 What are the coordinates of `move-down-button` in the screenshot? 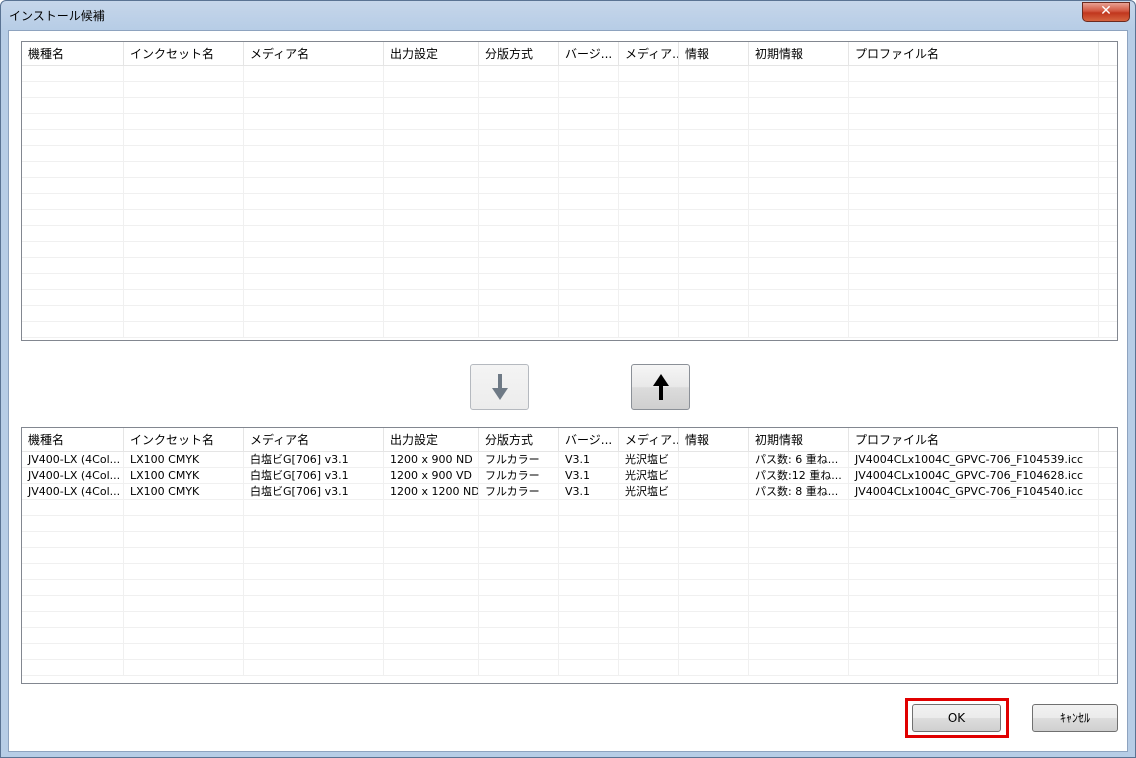 It's located at (499, 387).